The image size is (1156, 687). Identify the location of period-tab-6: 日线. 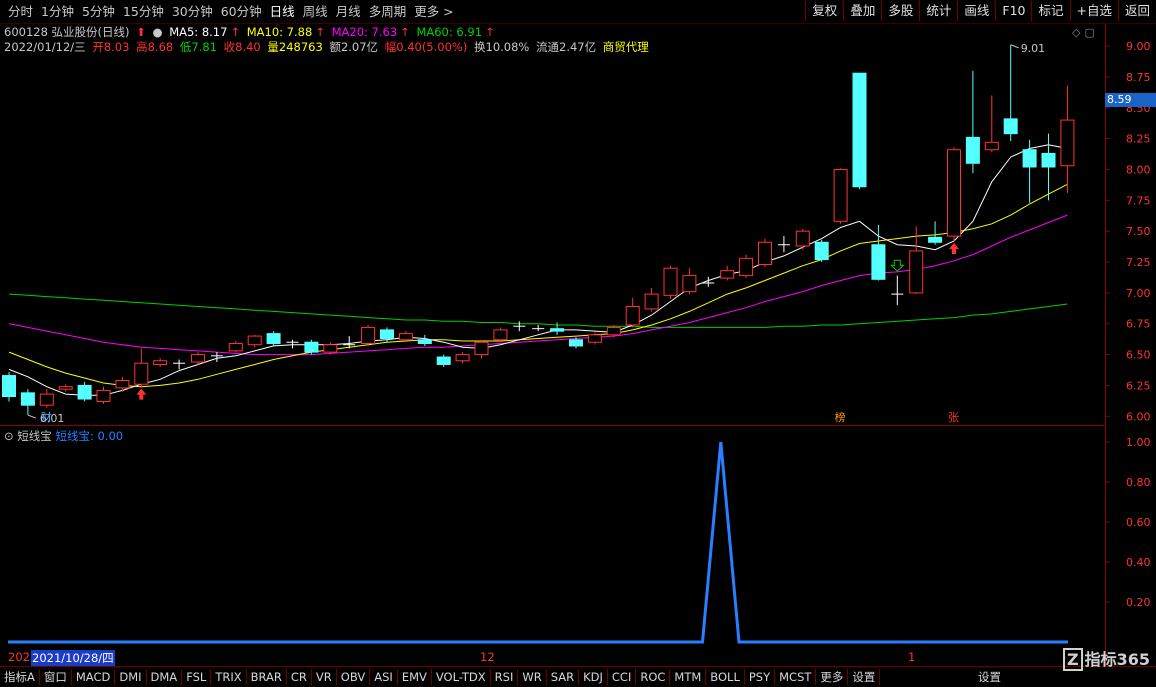
(282, 11).